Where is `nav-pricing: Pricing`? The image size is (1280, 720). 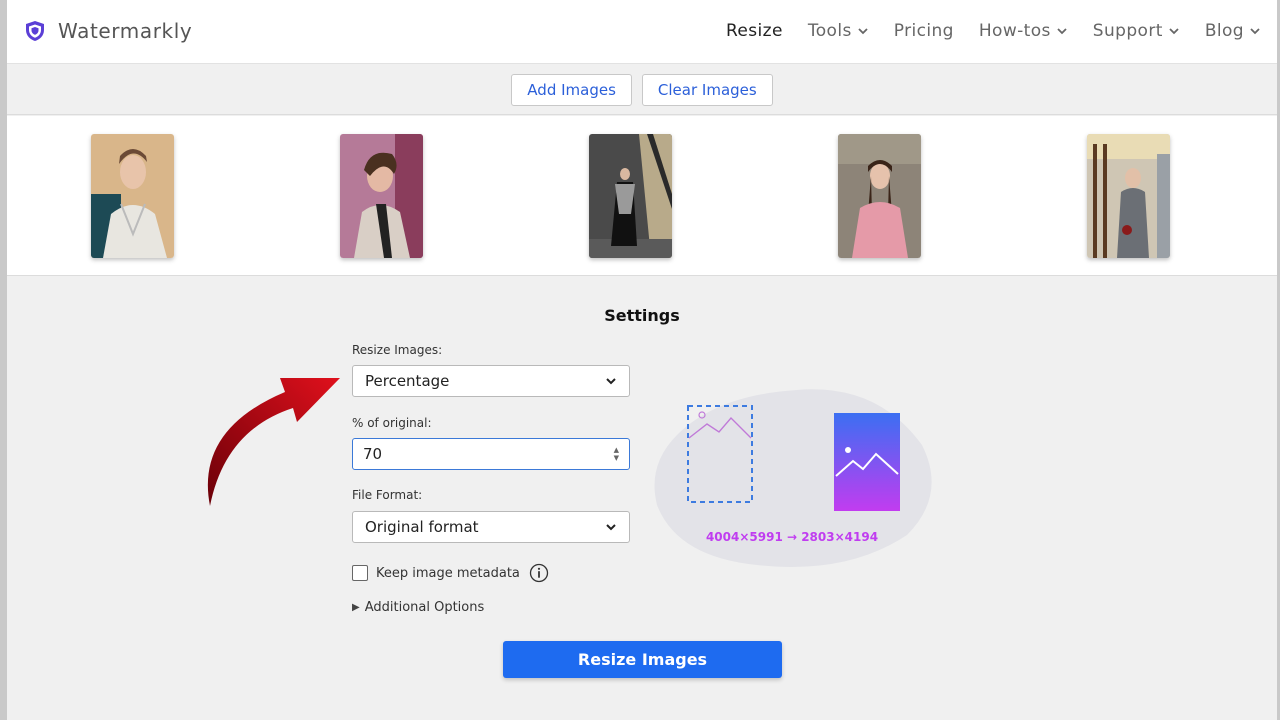 nav-pricing: Pricing is located at coordinates (924, 31).